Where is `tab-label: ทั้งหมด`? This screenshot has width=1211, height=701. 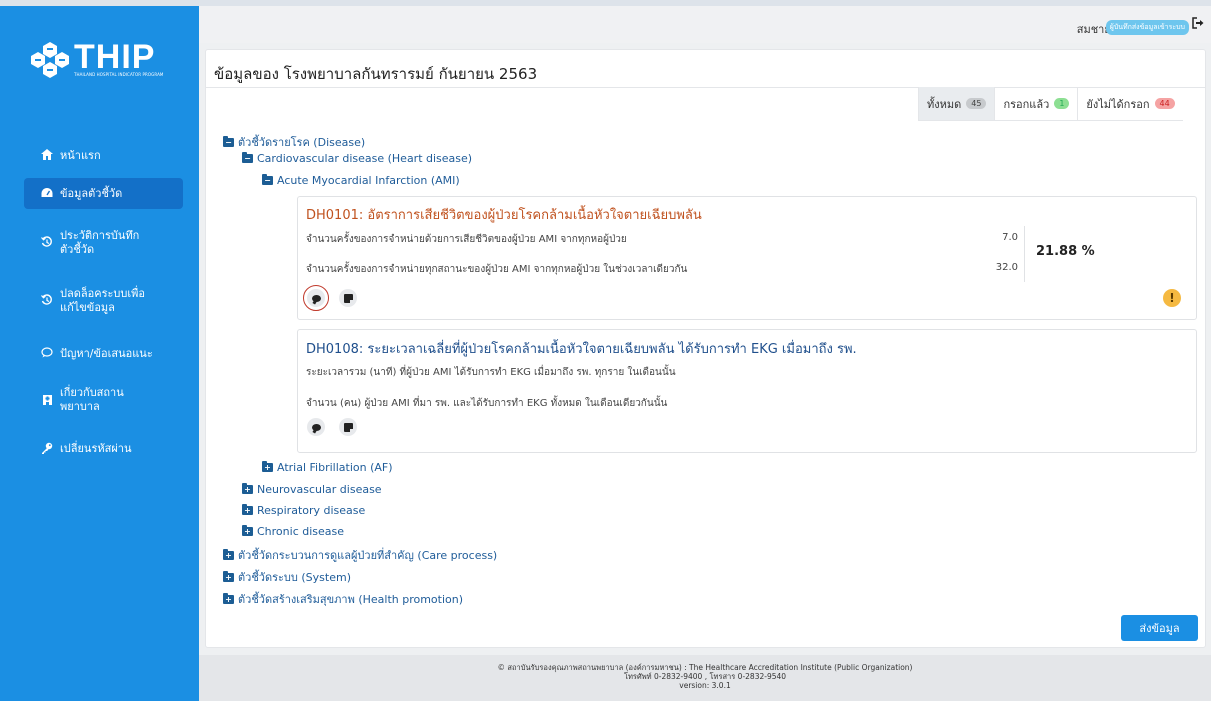 tab-label: ทั้งหมด is located at coordinates (944, 104).